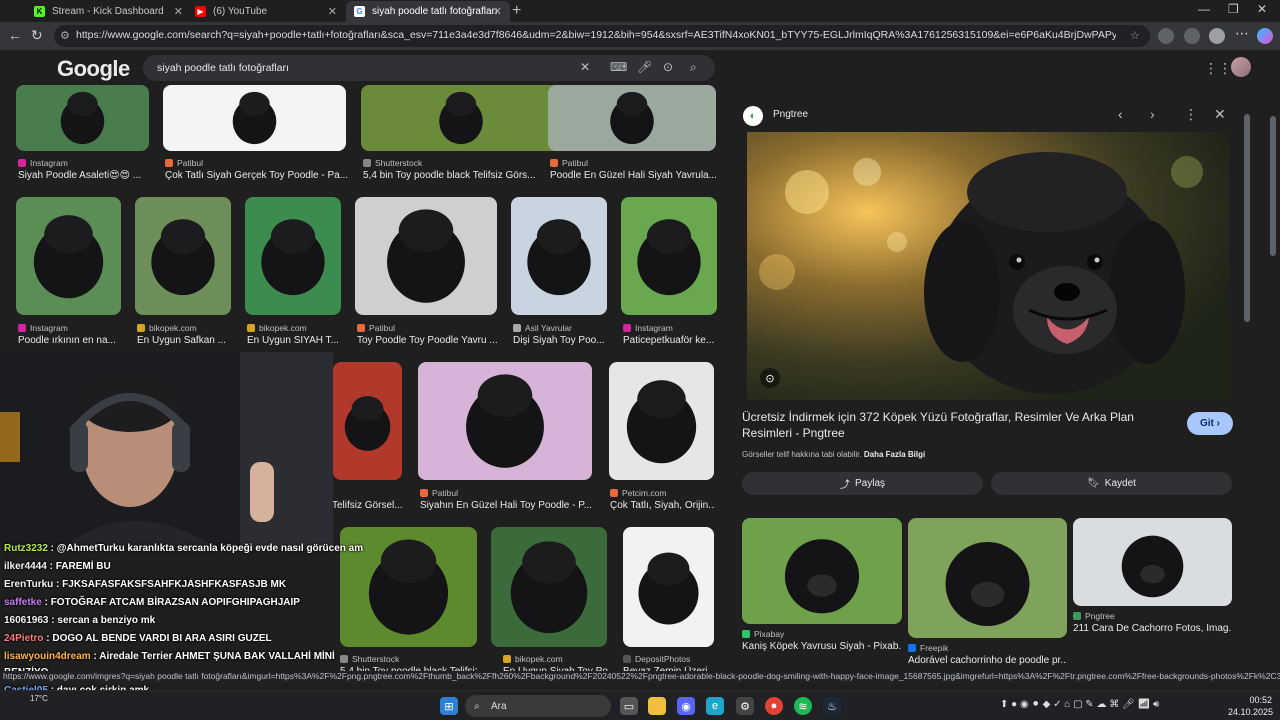 This screenshot has height=720, width=1280. What do you see at coordinates (1135, 35) in the screenshot?
I see `bookmark-star-icon: ☆` at bounding box center [1135, 35].